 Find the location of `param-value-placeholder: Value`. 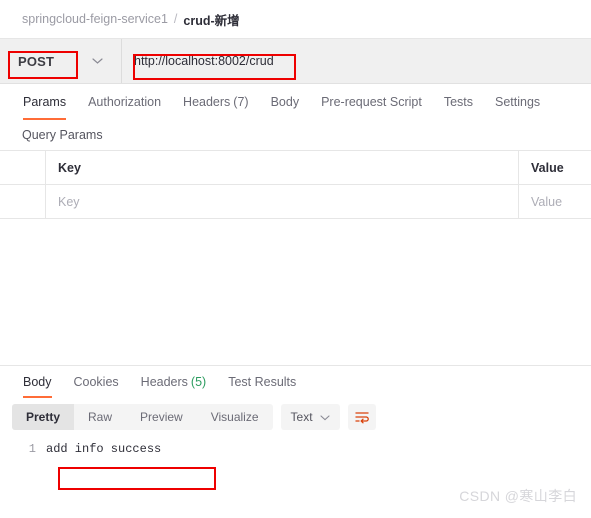

param-value-placeholder: Value is located at coordinates (547, 201).